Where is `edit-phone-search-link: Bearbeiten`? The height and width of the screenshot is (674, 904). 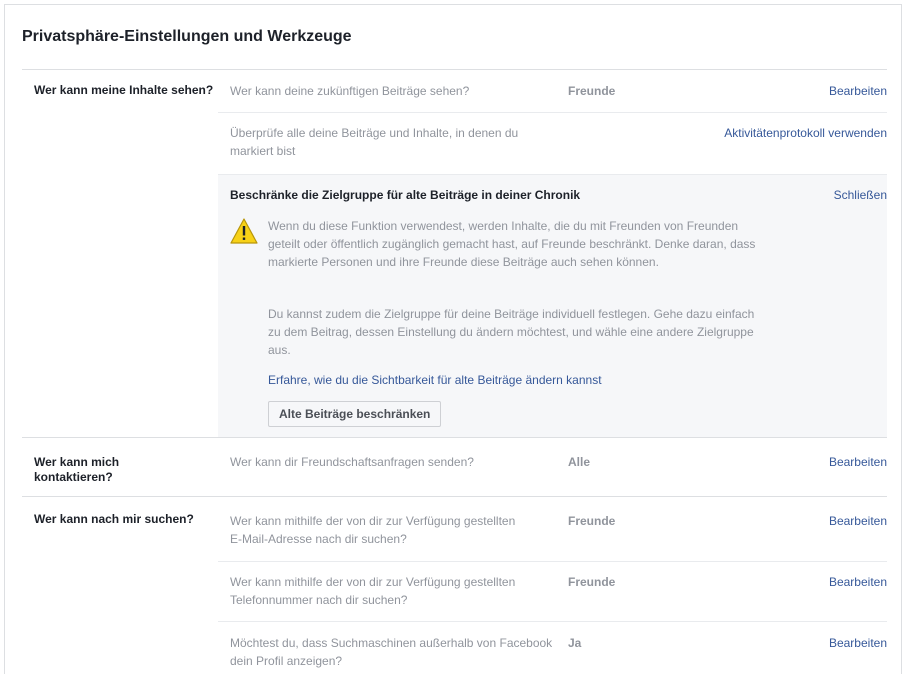
edit-phone-search-link: Bearbeiten is located at coordinates (858, 582).